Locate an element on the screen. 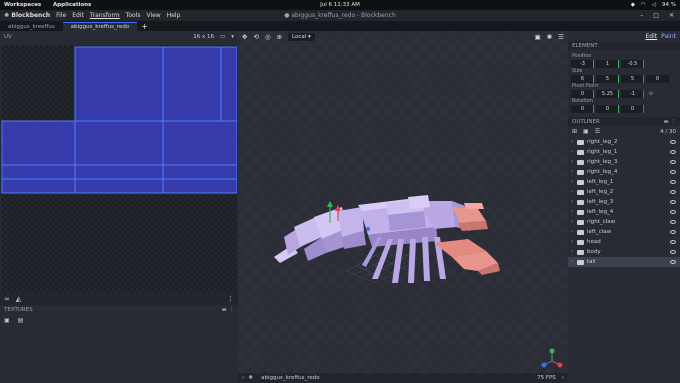  toggle-all-icon: ☰ is located at coordinates (597, 131).